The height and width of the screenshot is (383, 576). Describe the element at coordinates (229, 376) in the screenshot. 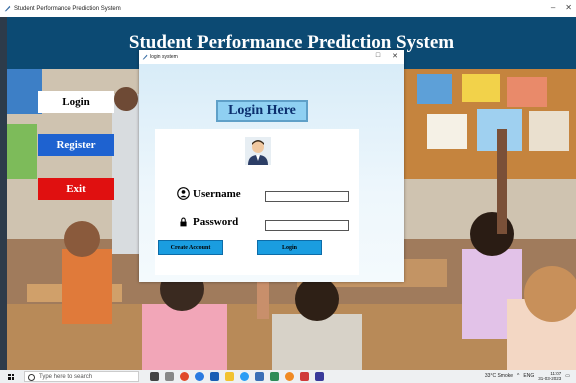

I see `file-explorer-icon` at that location.